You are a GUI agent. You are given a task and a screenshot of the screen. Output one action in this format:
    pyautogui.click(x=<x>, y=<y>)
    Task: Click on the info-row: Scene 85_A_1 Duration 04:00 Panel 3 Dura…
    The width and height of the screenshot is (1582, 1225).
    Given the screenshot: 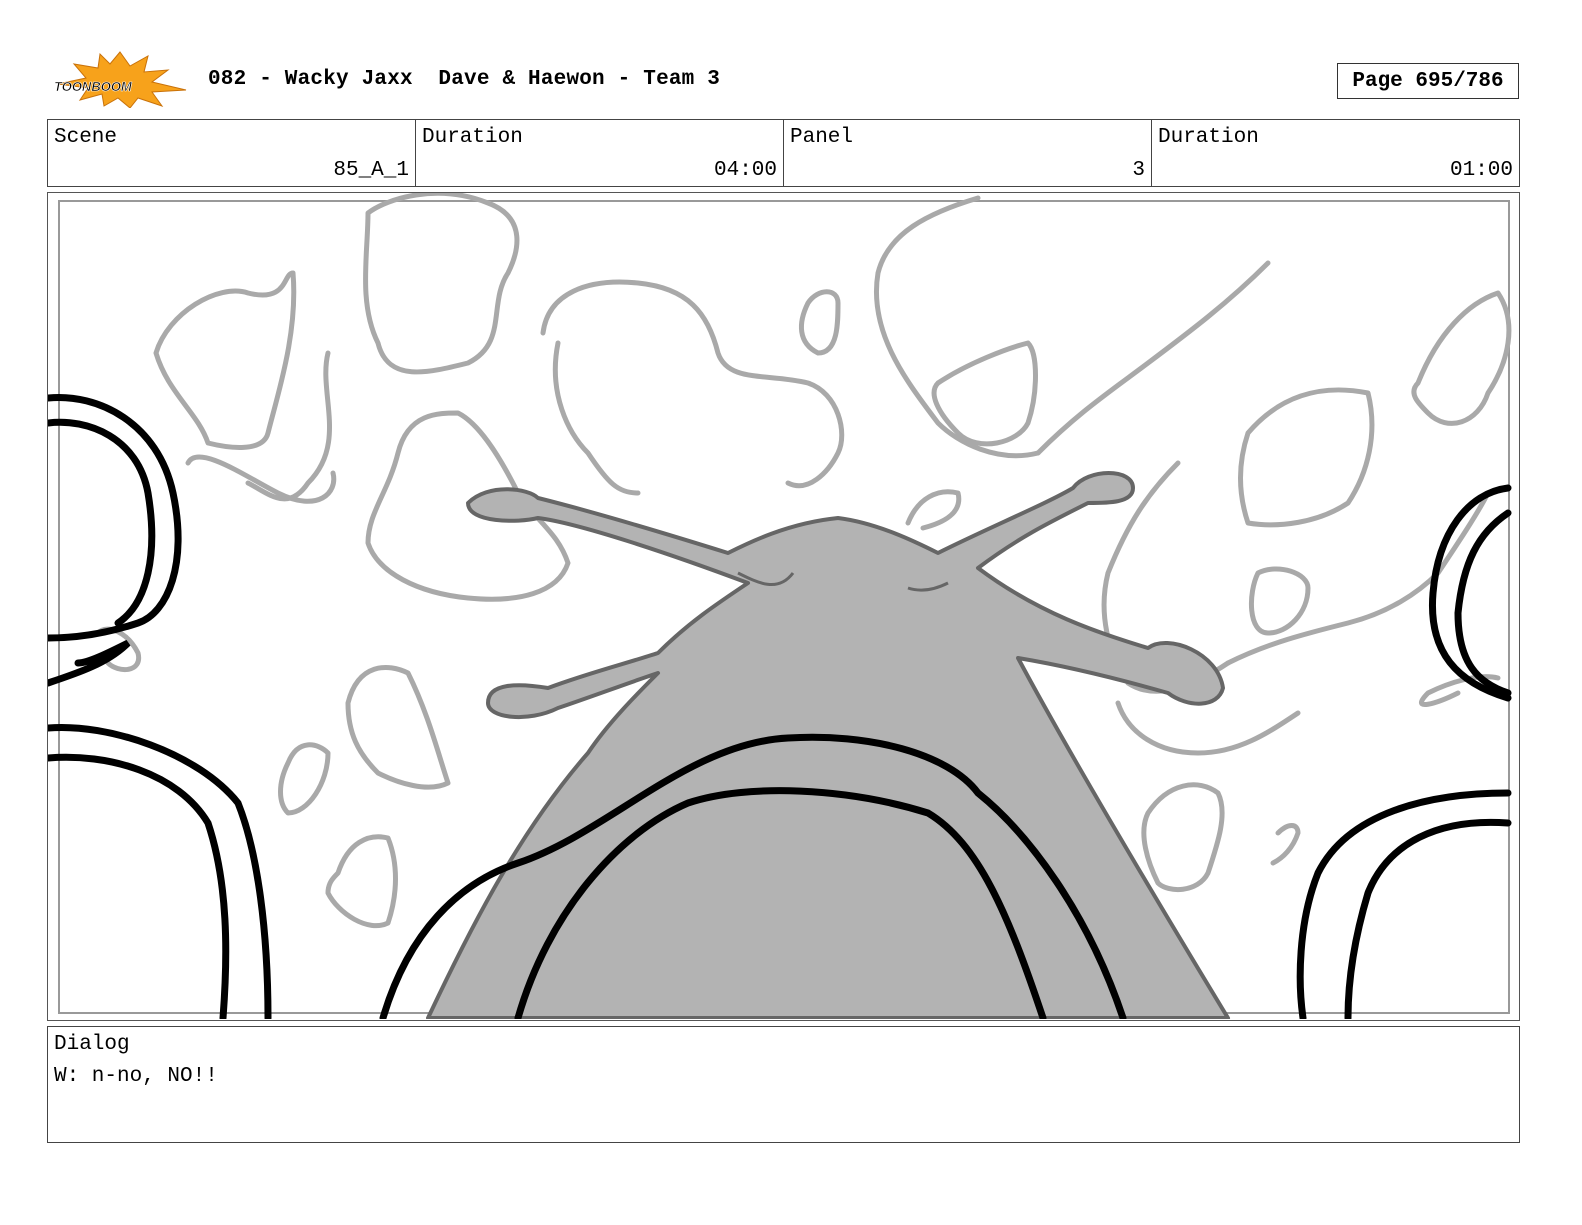 What is the action you would take?
    pyautogui.click(x=783, y=153)
    